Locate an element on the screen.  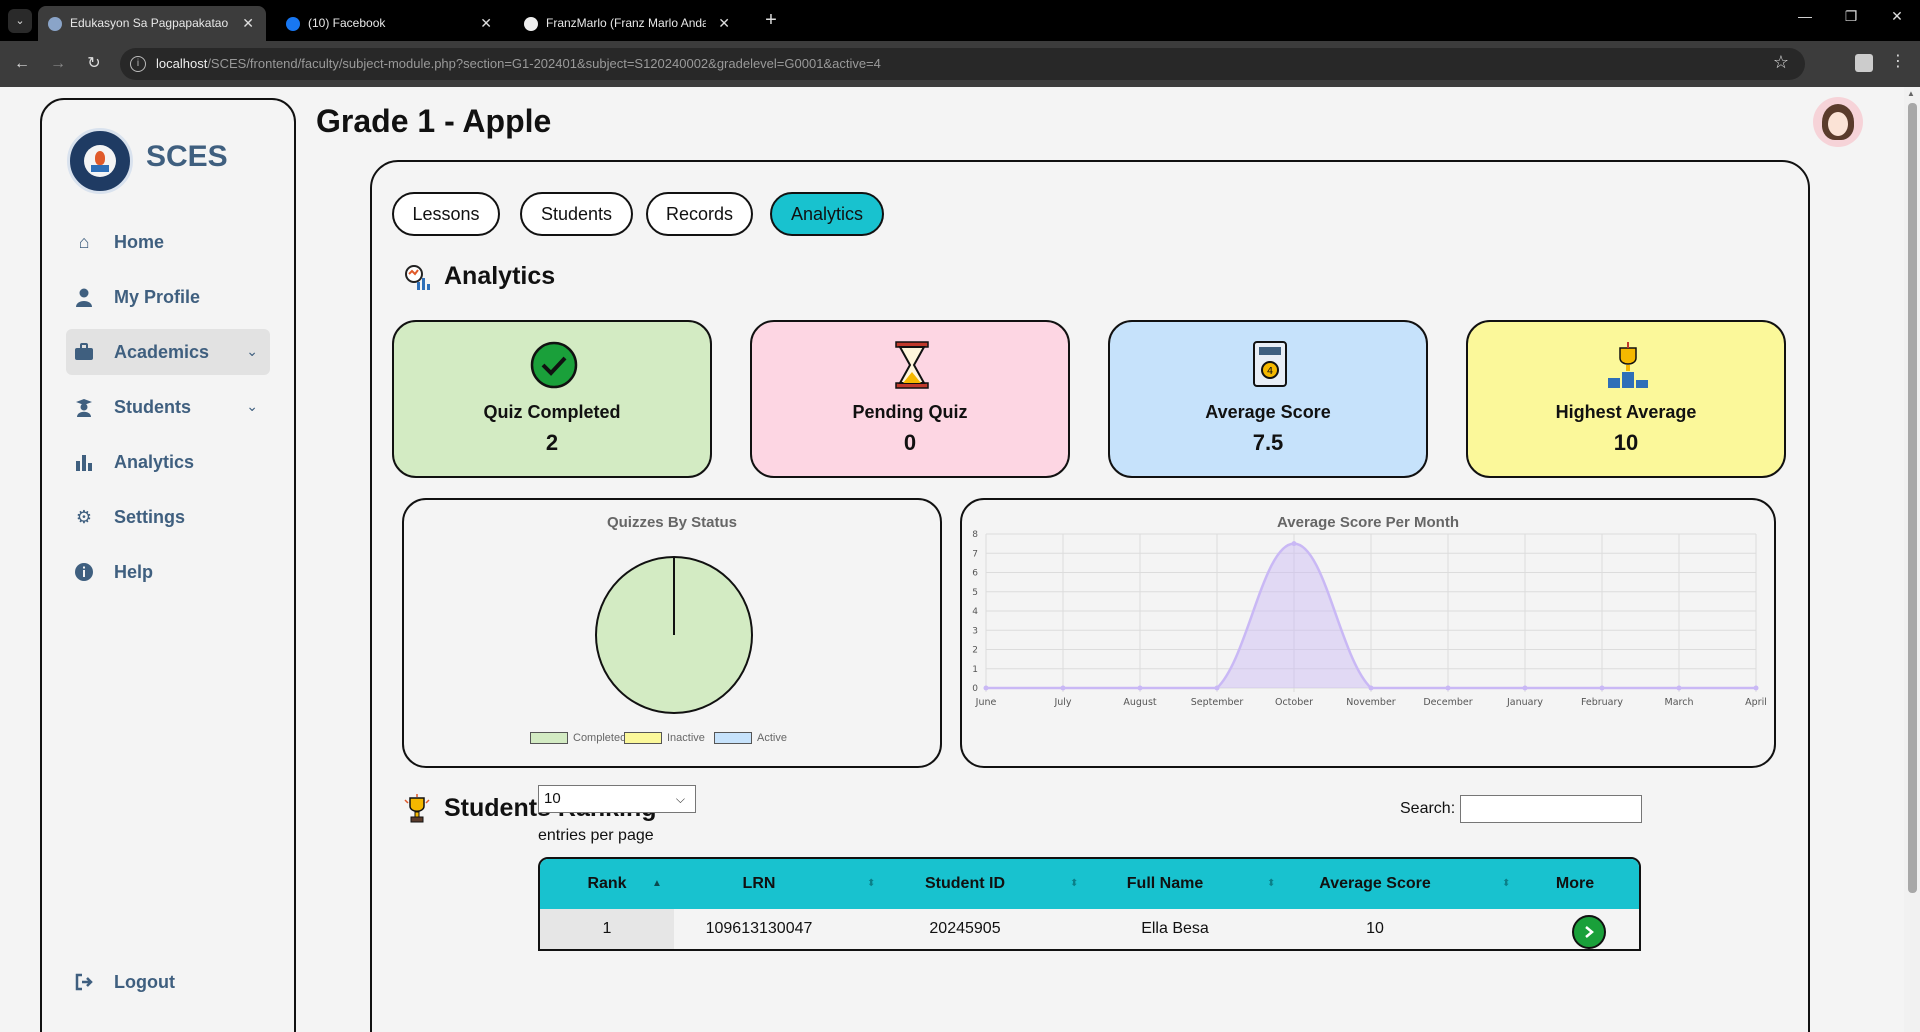
sidebar-item-my-profile: My Profile is located at coordinates (168, 297).